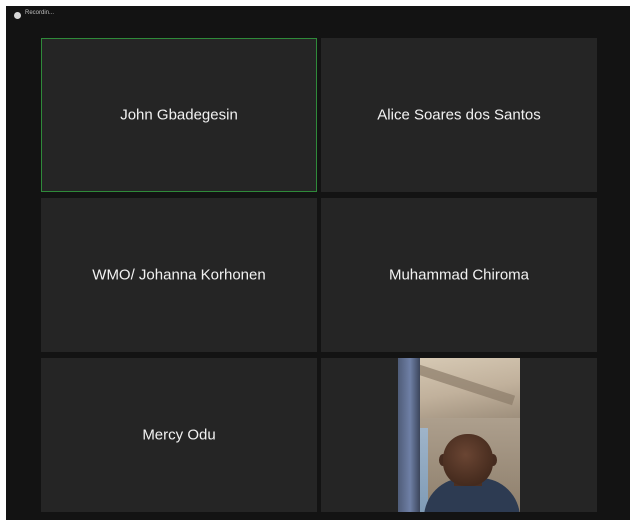 The width and height of the screenshot is (630, 520). I want to click on participant-tile-muhammad-chiroma: Muhammad Chiroma, so click(459, 275).